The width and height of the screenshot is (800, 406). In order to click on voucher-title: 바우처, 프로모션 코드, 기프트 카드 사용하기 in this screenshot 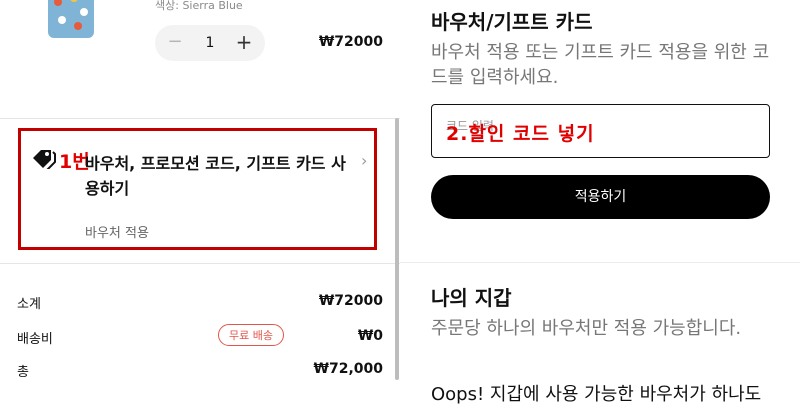, I will do `click(215, 176)`.